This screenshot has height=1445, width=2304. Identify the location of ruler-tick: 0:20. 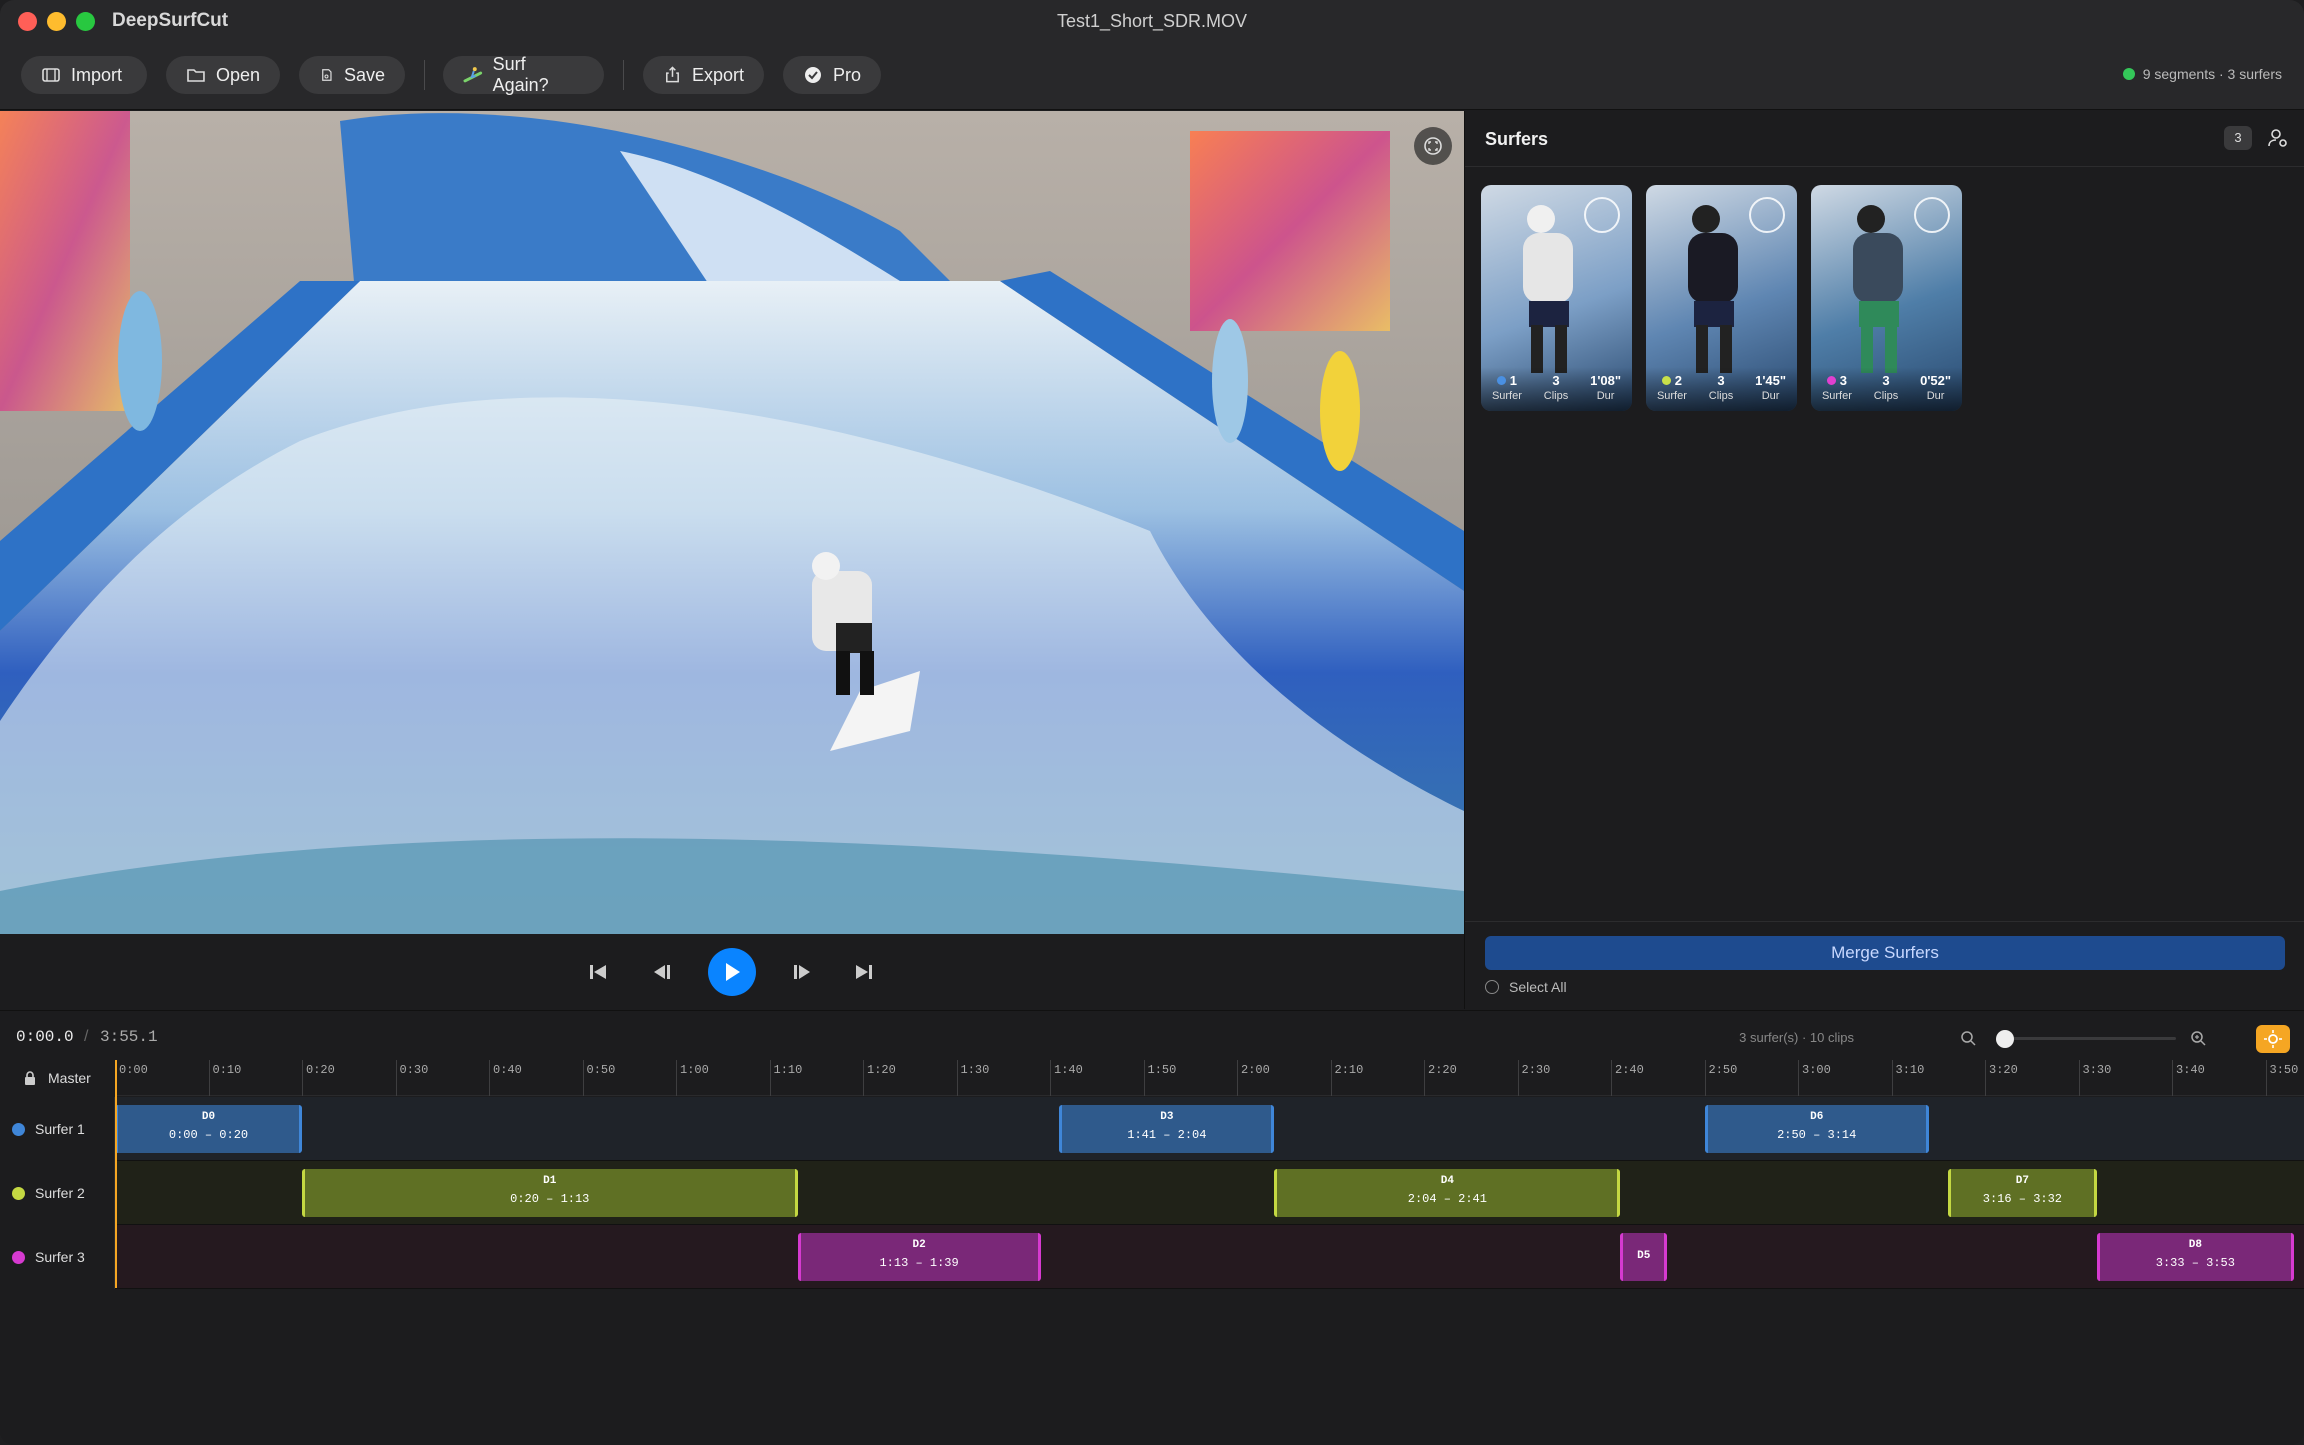
(318, 1078).